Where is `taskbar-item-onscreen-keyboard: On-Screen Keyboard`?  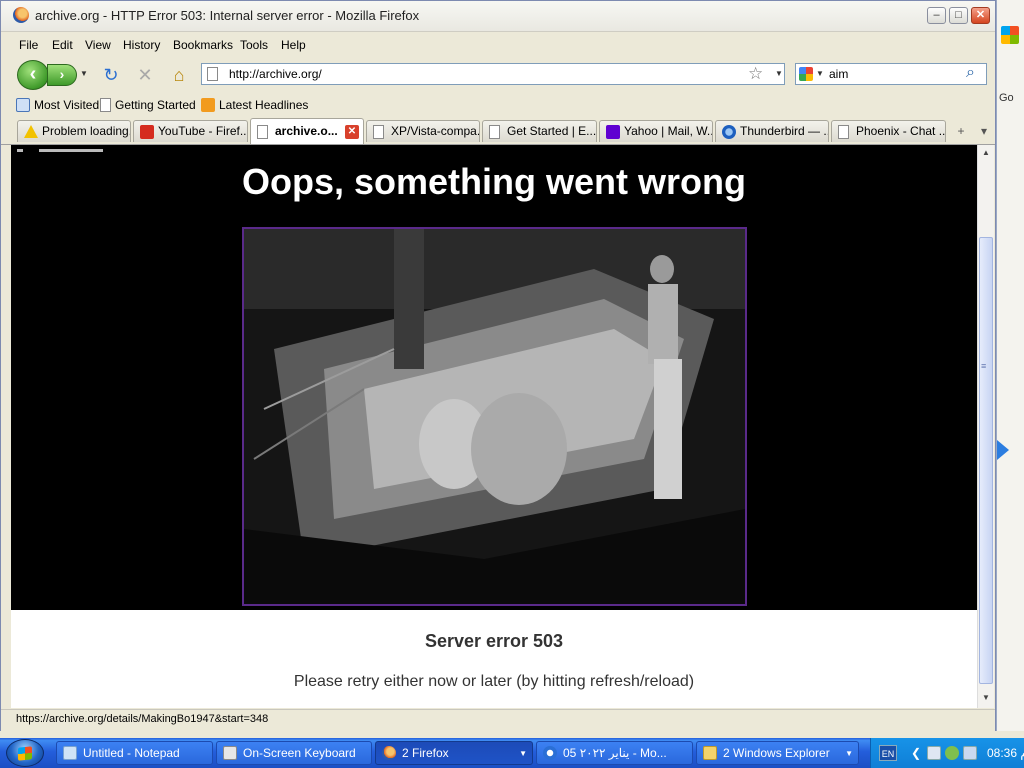 taskbar-item-onscreen-keyboard: On-Screen Keyboard is located at coordinates (294, 753).